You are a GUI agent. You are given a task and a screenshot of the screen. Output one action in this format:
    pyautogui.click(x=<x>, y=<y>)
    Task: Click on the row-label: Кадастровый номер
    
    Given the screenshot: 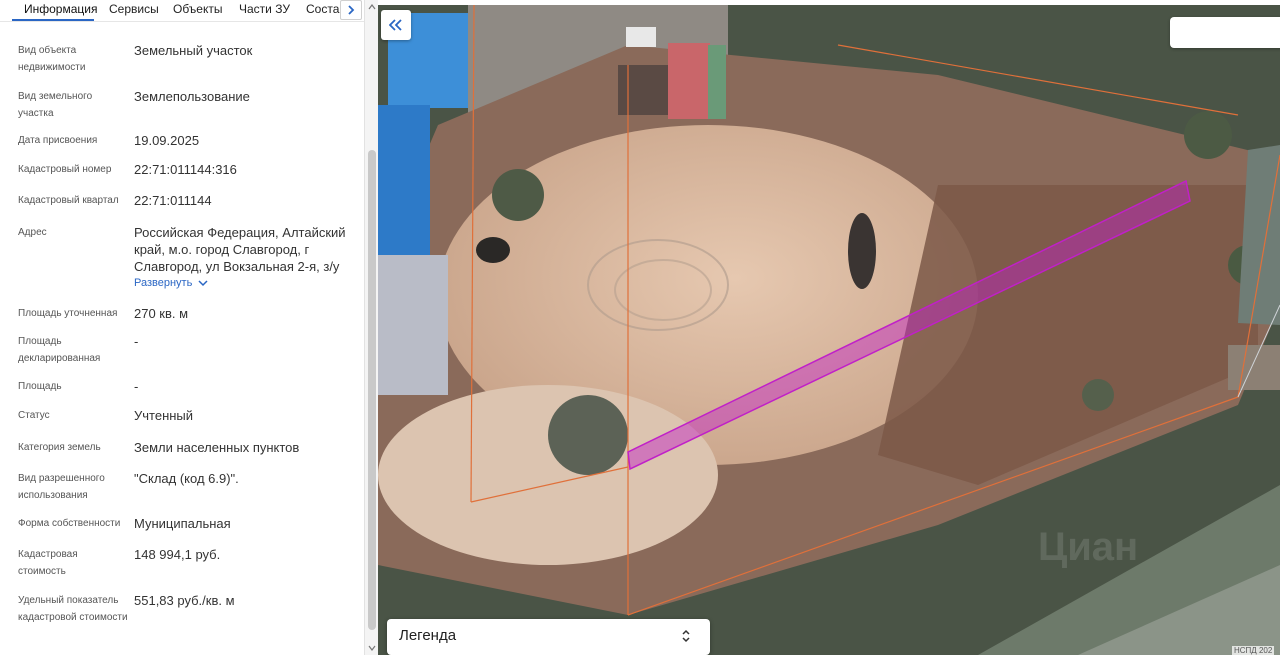 What is the action you would take?
    pyautogui.click(x=65, y=169)
    